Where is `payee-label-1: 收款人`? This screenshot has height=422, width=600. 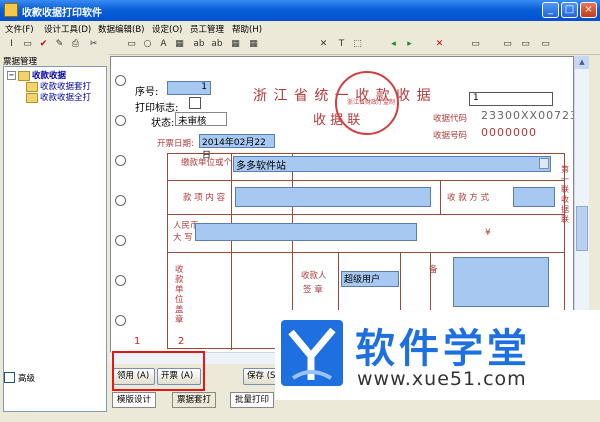
payee-label-1: 收款人 is located at coordinates (314, 276).